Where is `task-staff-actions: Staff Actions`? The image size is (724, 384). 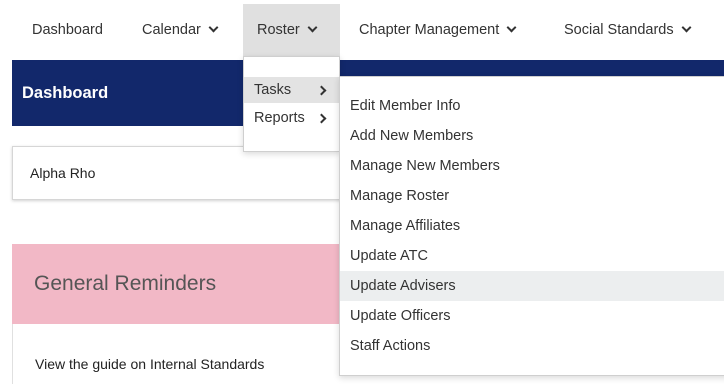 task-staff-actions: Staff Actions is located at coordinates (532, 346).